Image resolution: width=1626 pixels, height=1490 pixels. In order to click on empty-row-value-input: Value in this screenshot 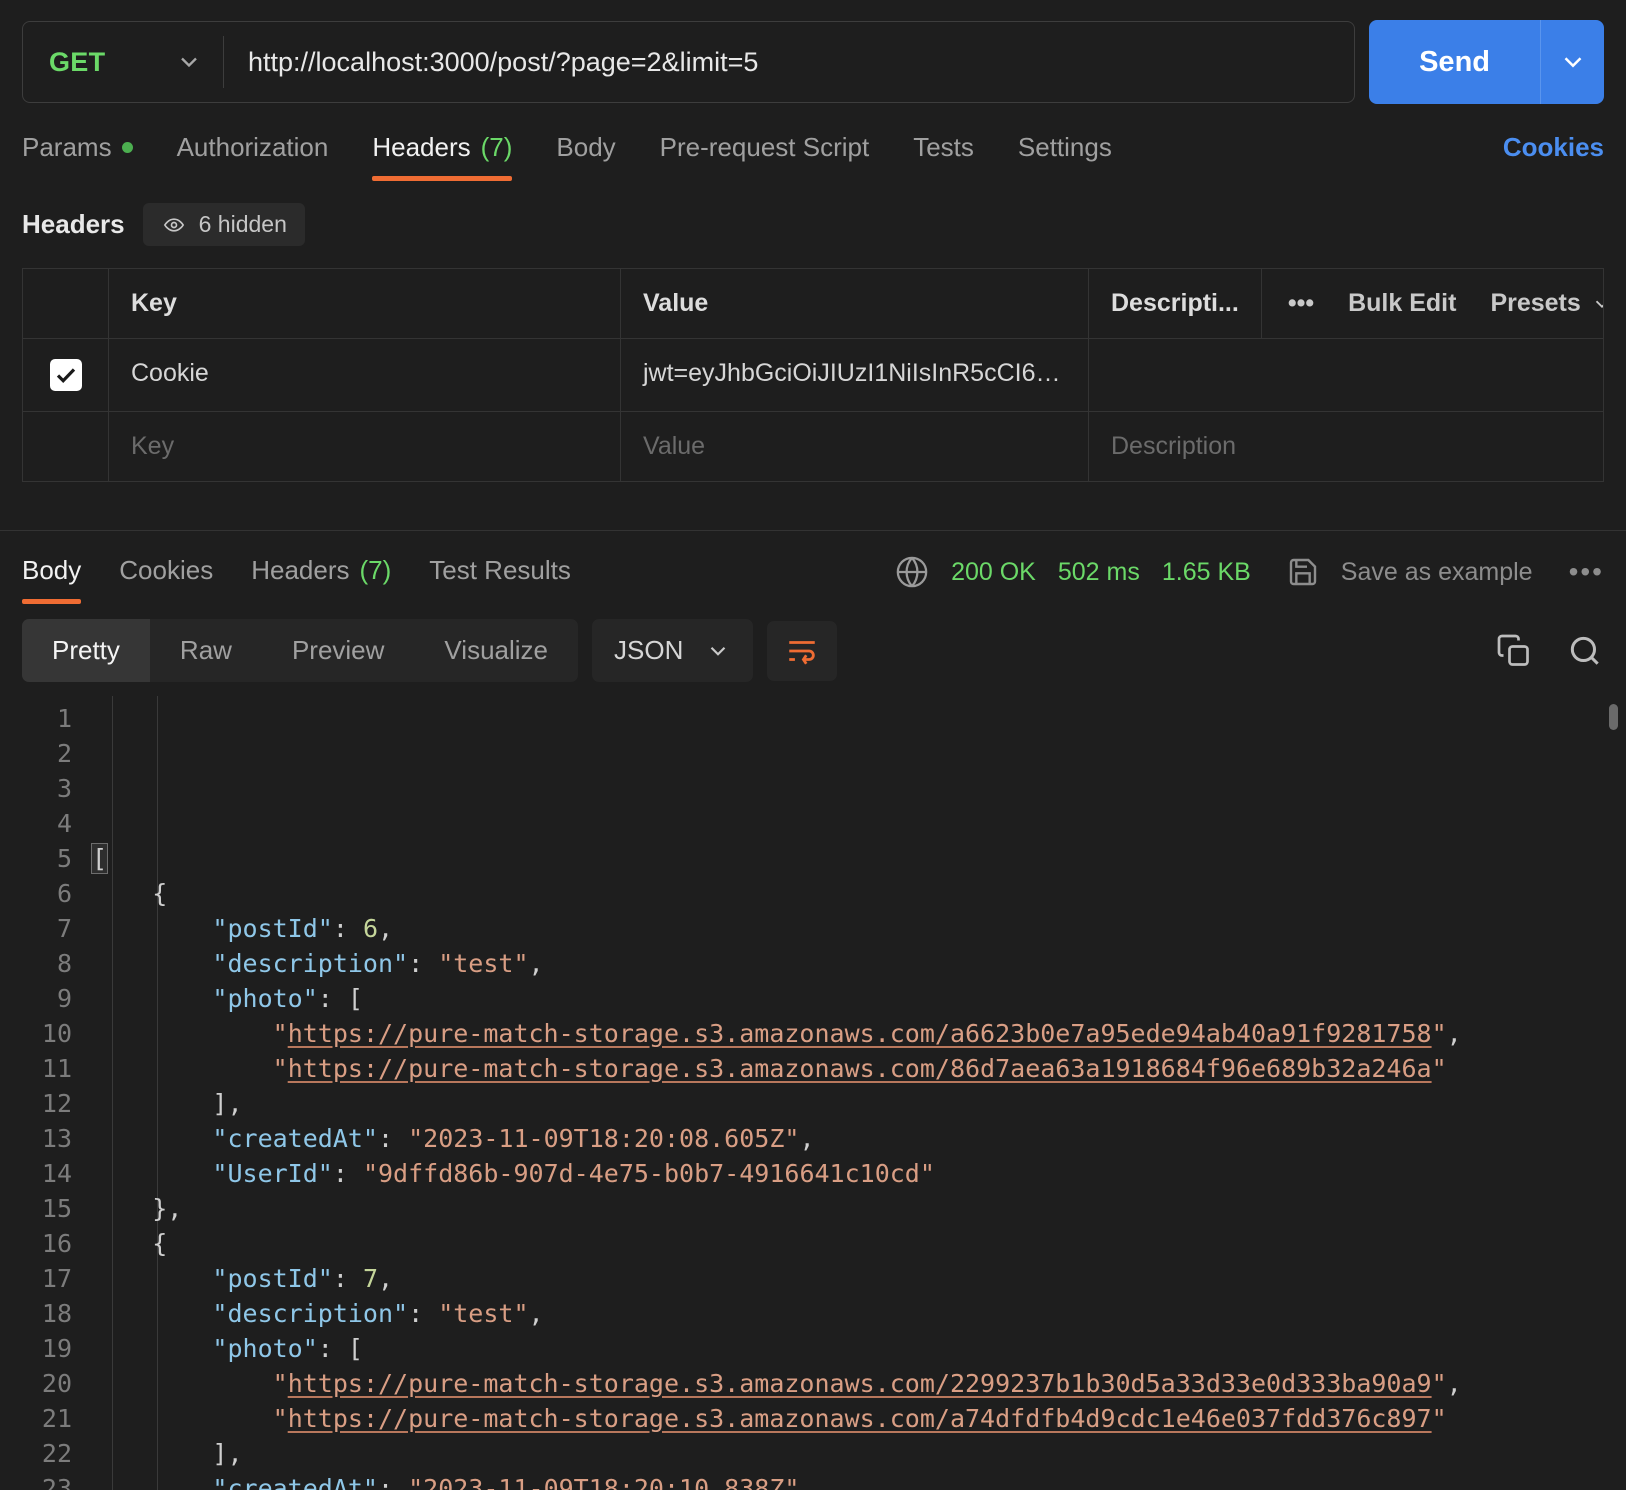, I will do `click(855, 446)`.